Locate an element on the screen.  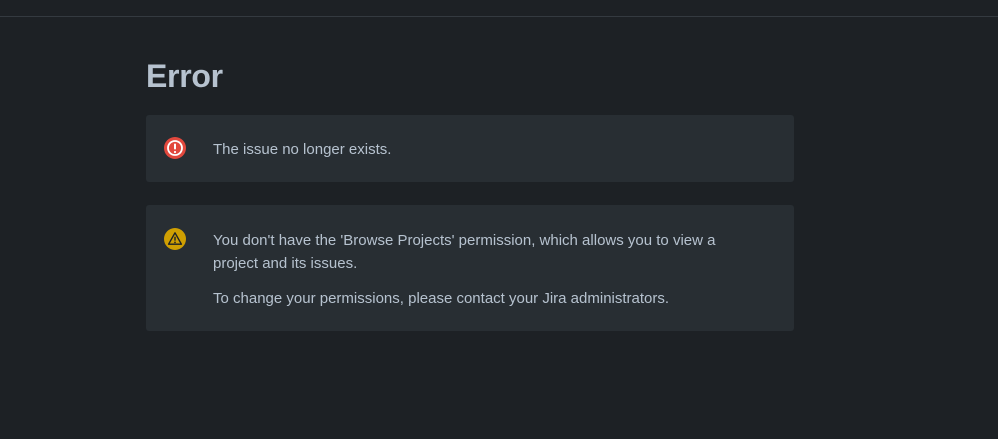
warning-icon is located at coordinates (175, 239).